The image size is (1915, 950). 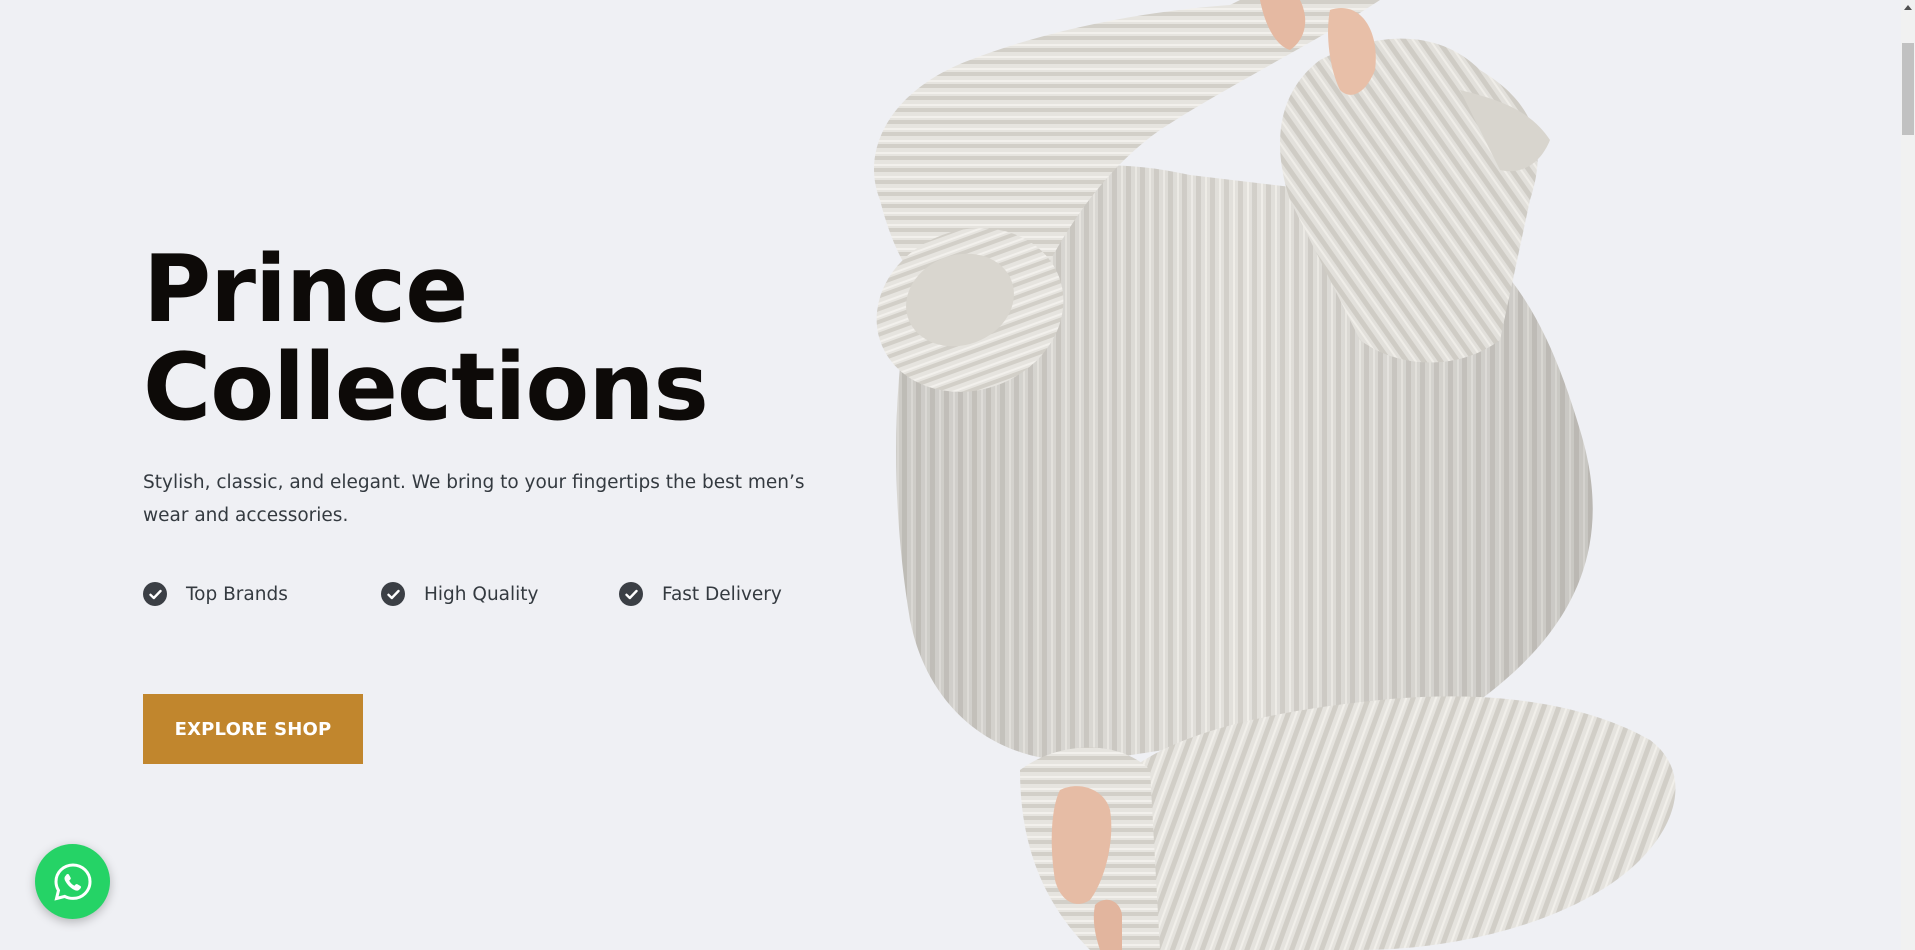 I want to click on whatsapp-chat-button, so click(x=72, y=881).